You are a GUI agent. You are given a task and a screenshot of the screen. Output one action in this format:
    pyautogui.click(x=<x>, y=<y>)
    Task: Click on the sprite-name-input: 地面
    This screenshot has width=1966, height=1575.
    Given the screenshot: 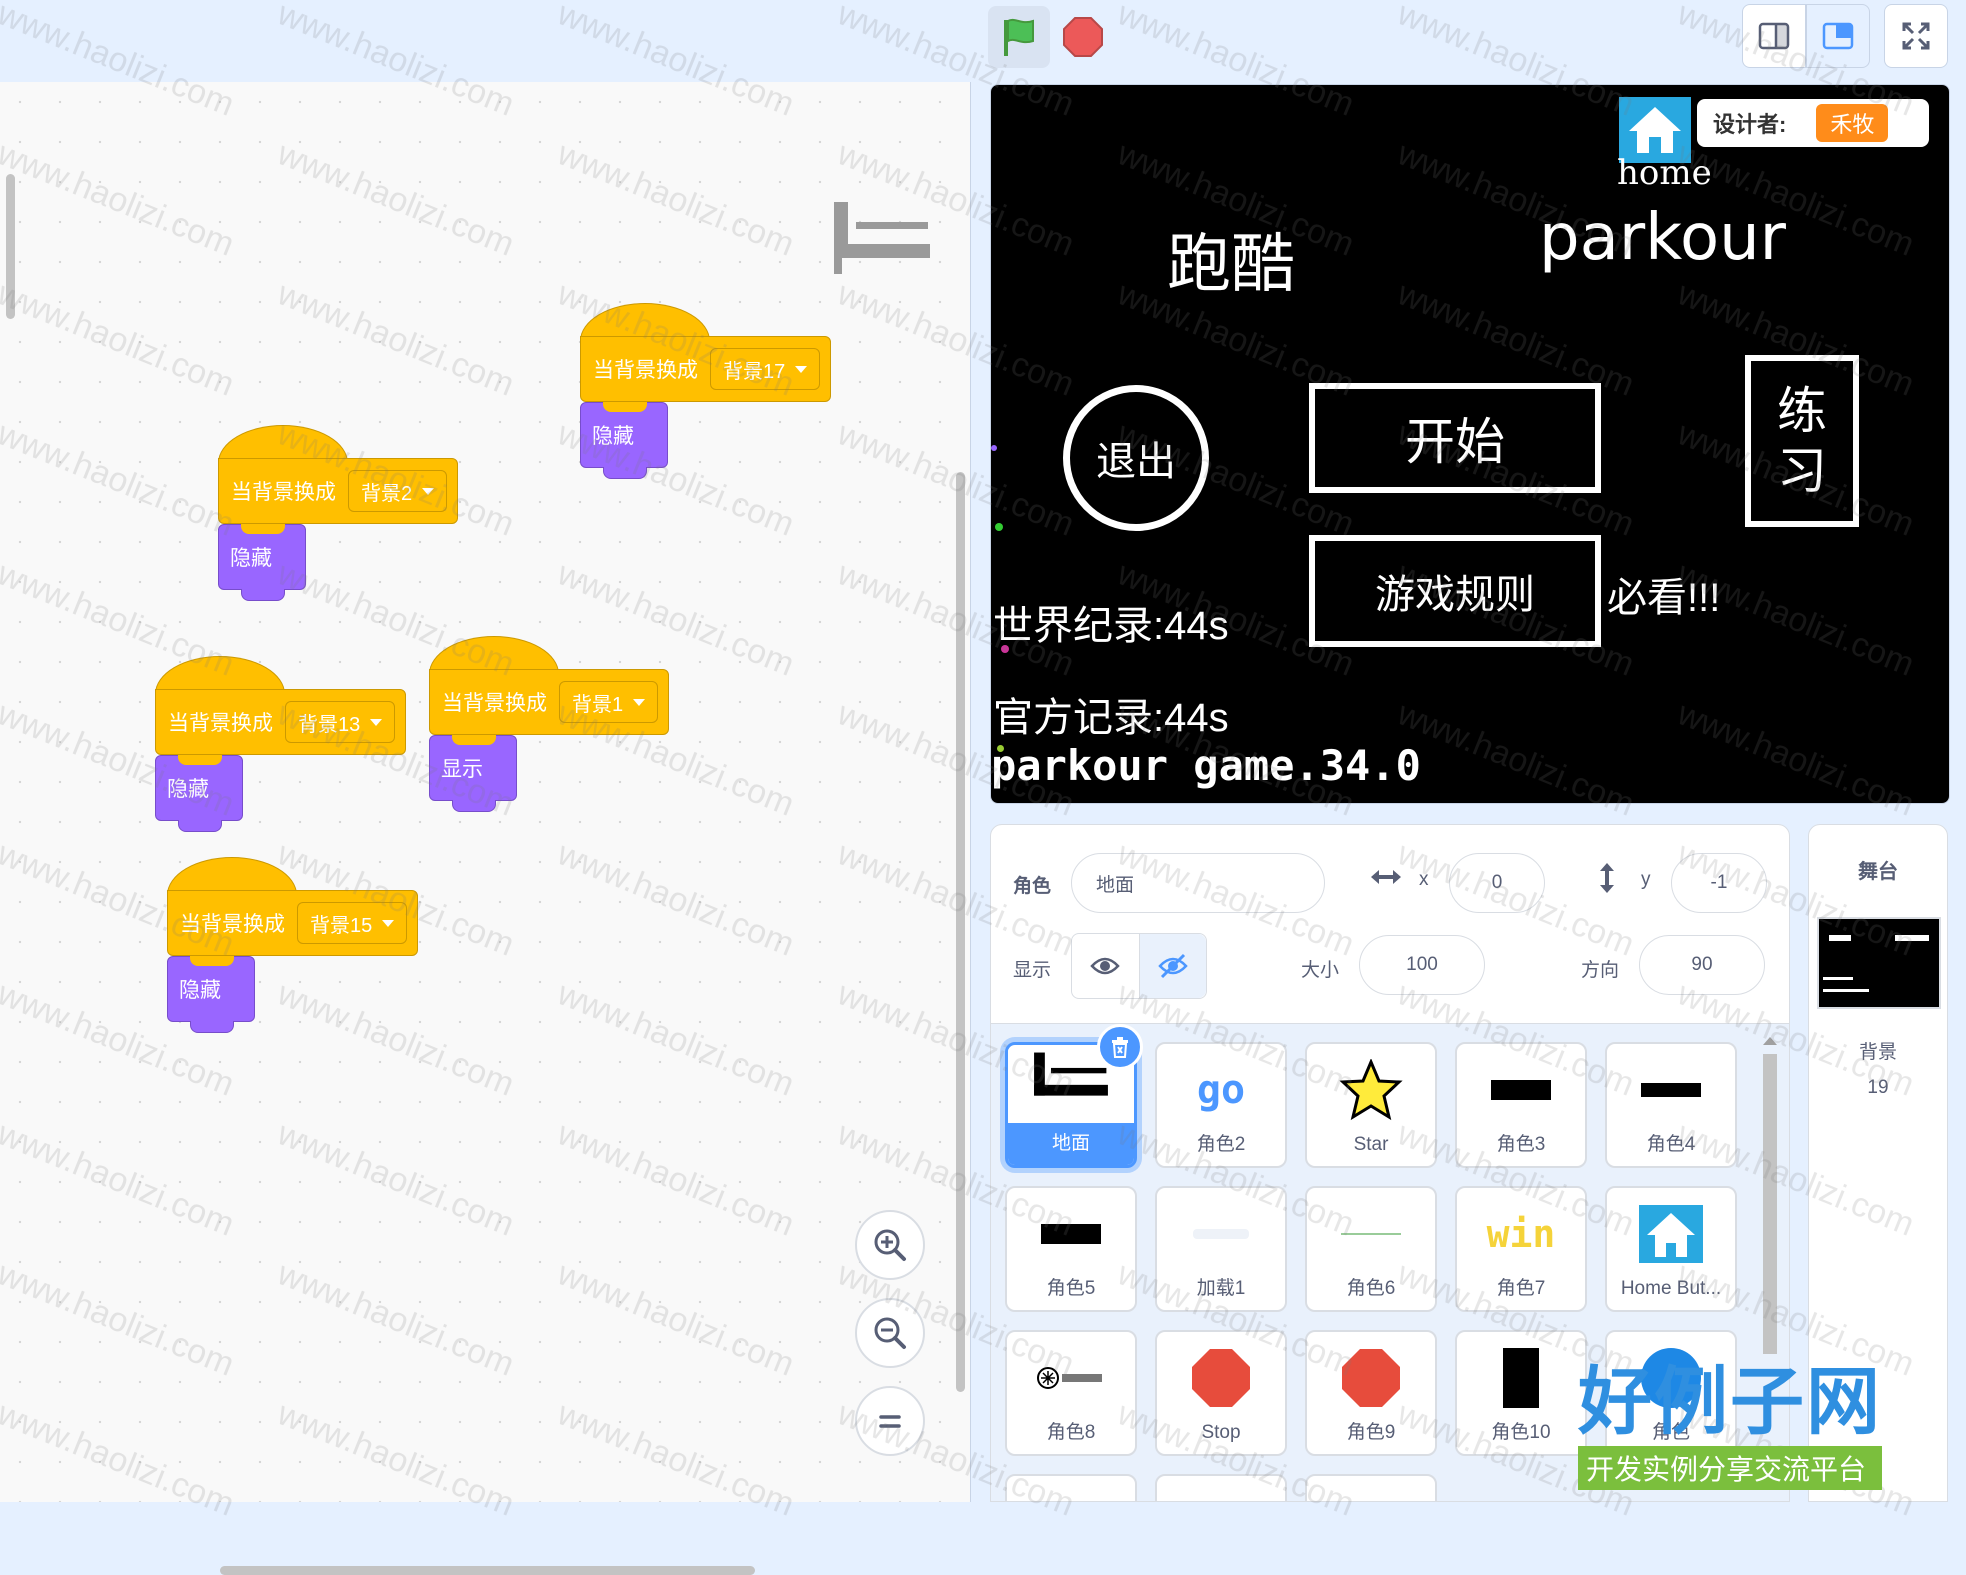 What is the action you would take?
    pyautogui.click(x=1198, y=883)
    